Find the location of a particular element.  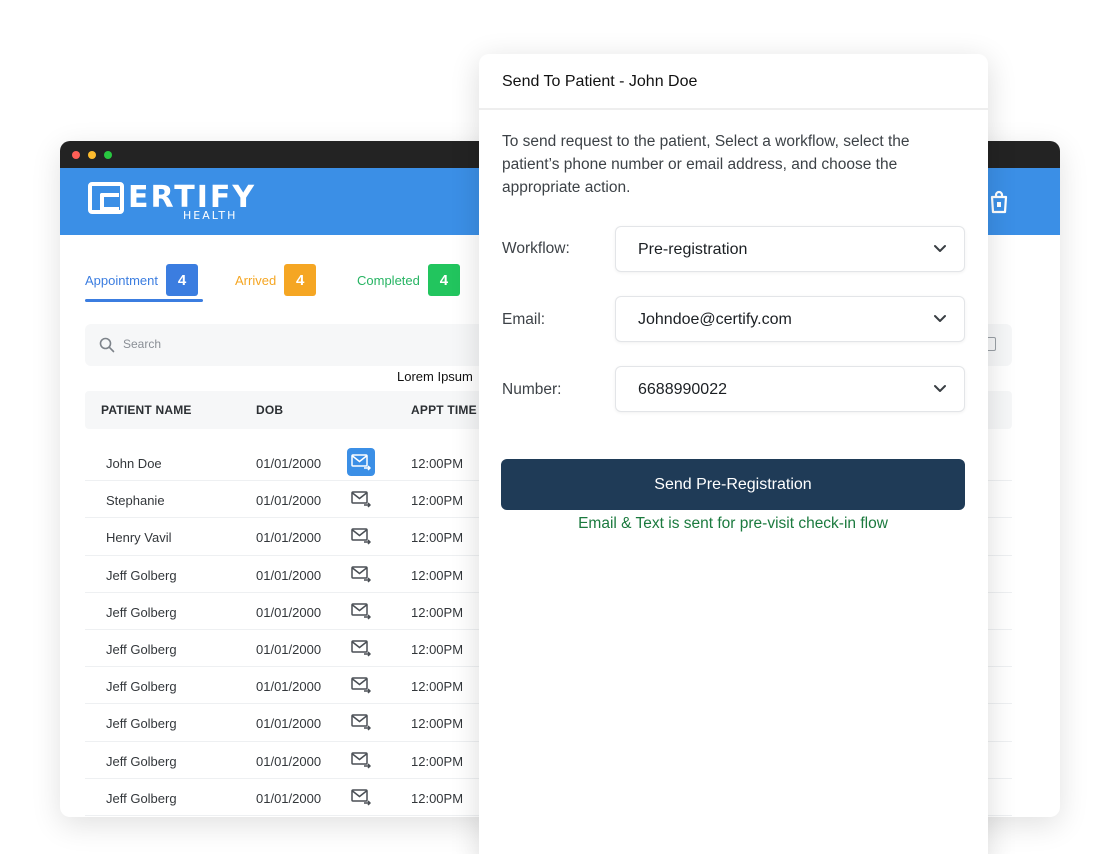

panel-title: Send To Patient - John Doe is located at coordinates (600, 81).